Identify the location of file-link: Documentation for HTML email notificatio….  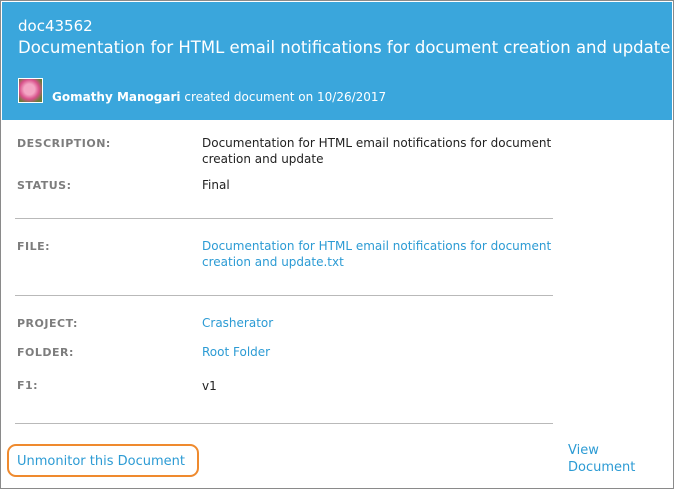
(387, 254).